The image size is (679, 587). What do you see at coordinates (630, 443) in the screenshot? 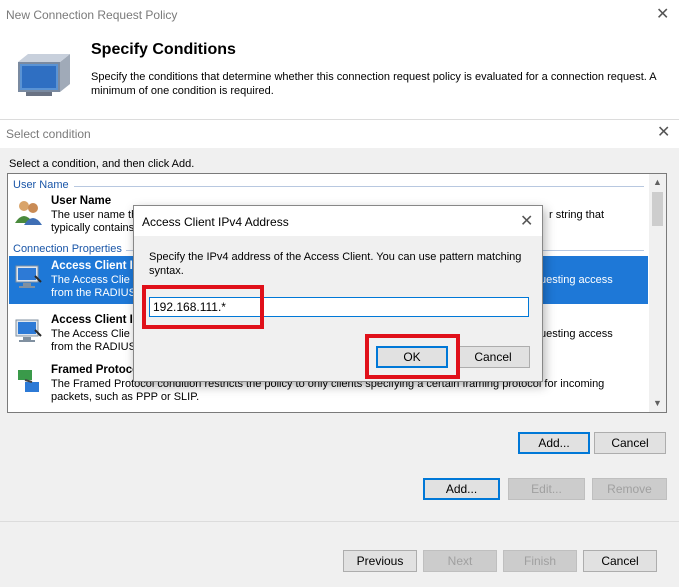
I see `select-condition-cancel-button: Cancel` at bounding box center [630, 443].